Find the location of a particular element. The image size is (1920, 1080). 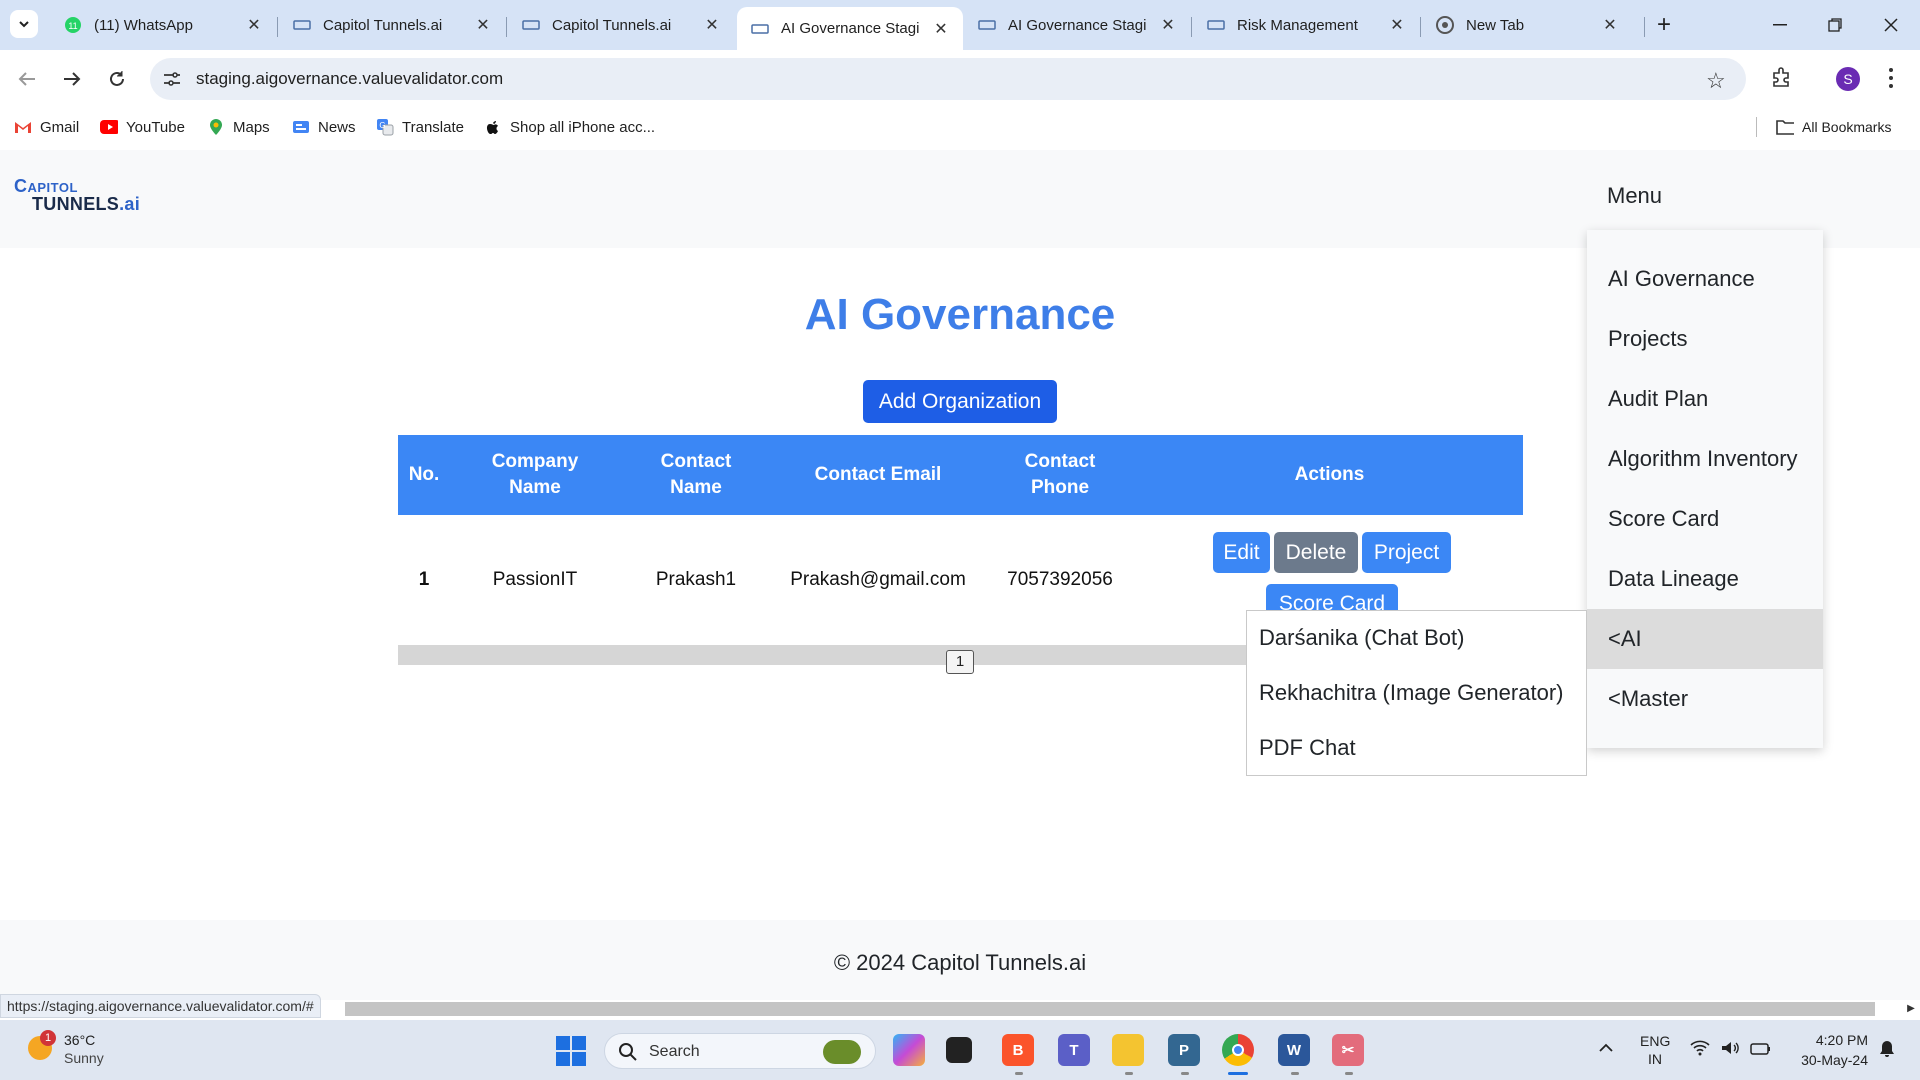

search-placeholder: Search is located at coordinates (674, 1051).